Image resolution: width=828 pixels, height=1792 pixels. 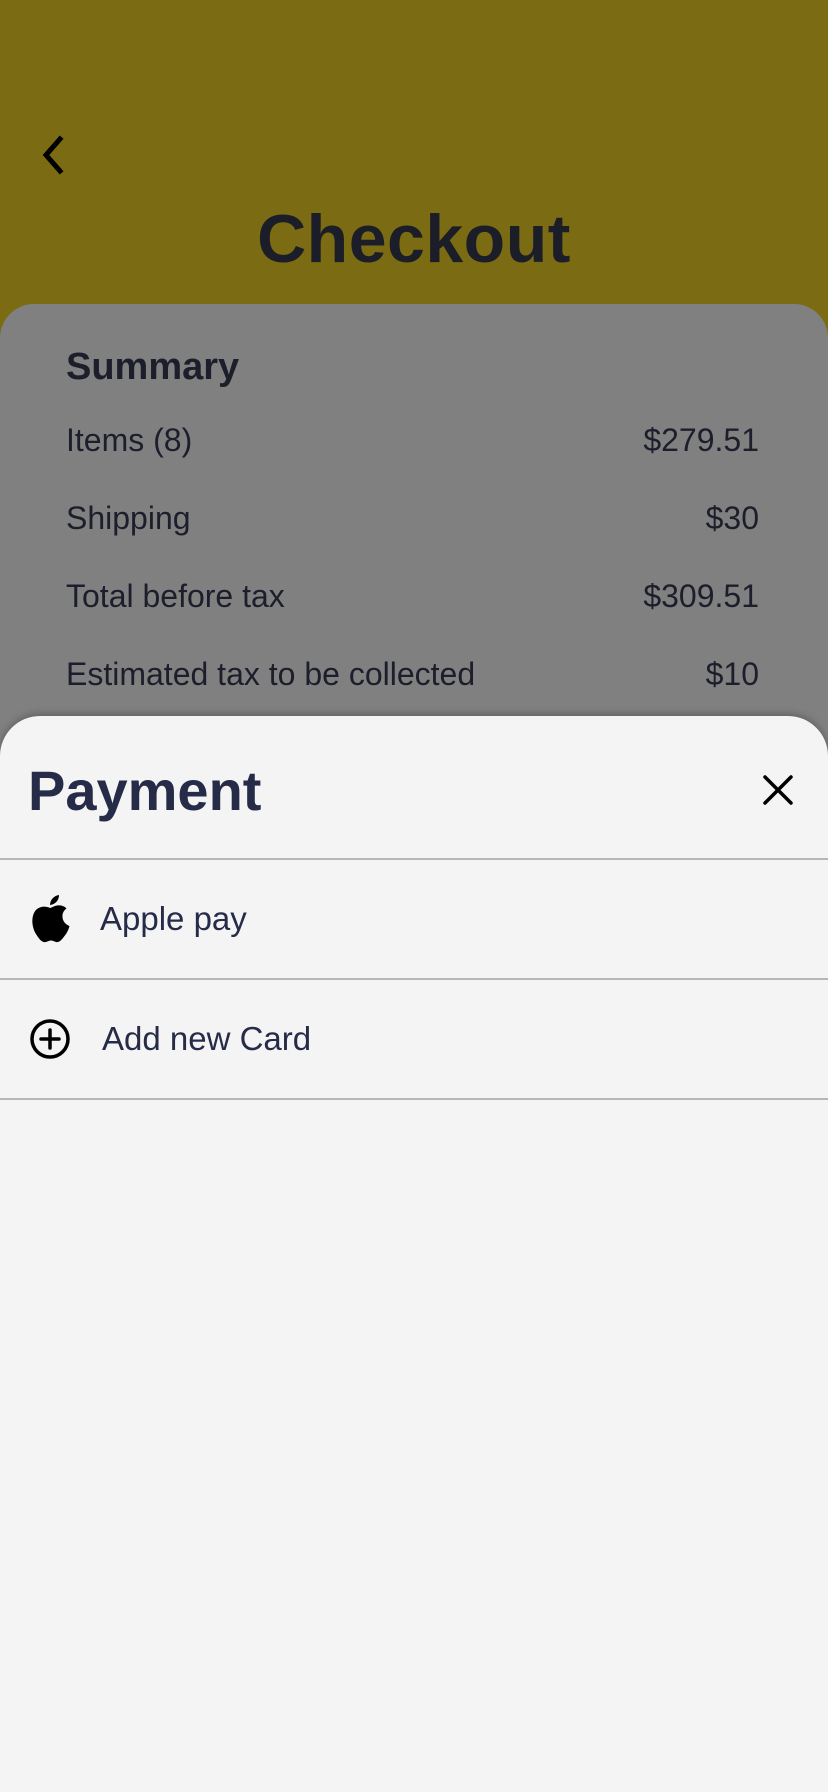 I want to click on summary-value: $30, so click(x=732, y=518).